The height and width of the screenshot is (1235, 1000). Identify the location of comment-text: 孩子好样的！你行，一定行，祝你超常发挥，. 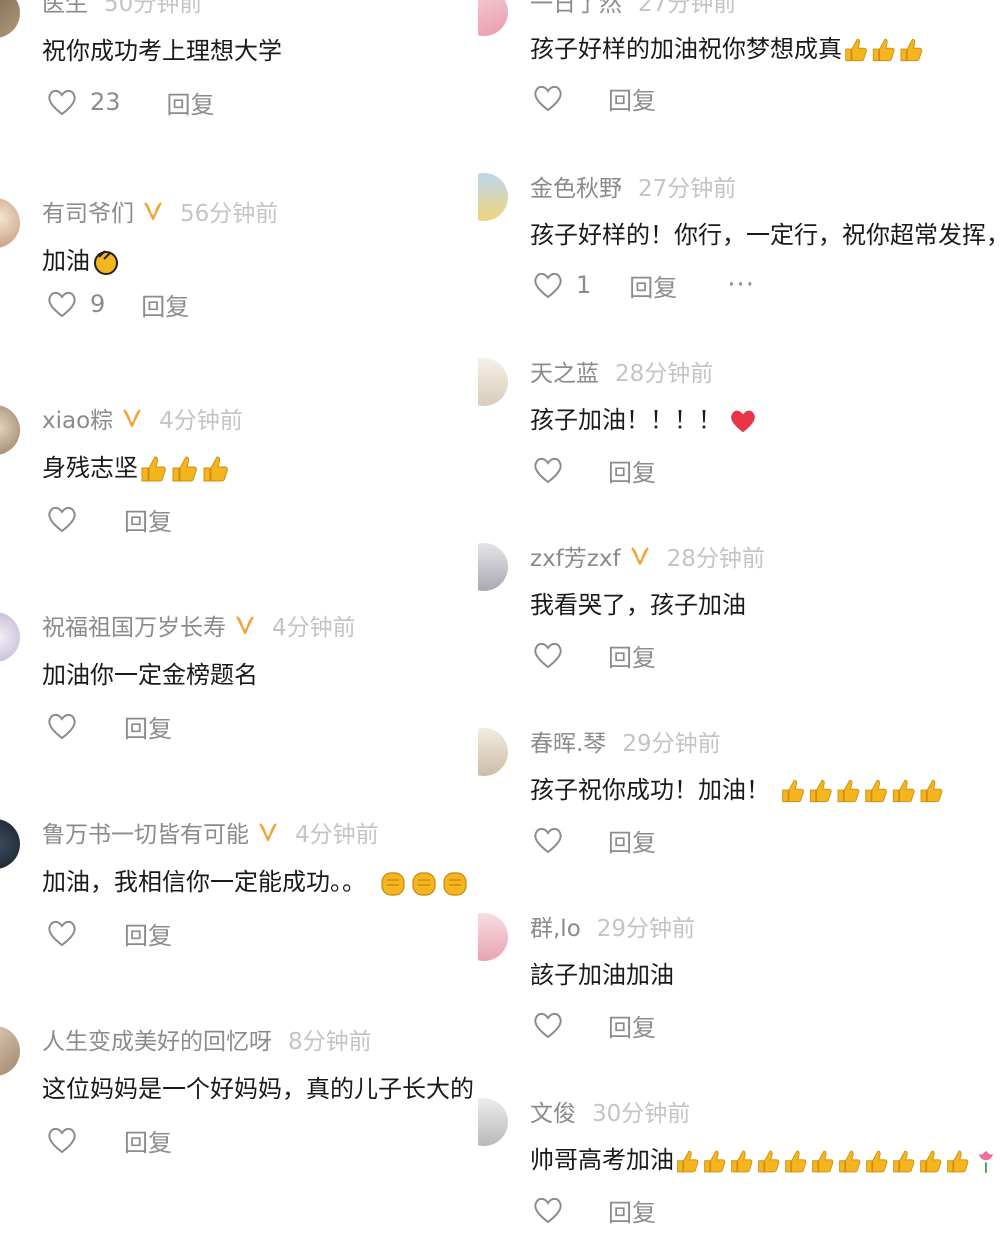
(765, 235).